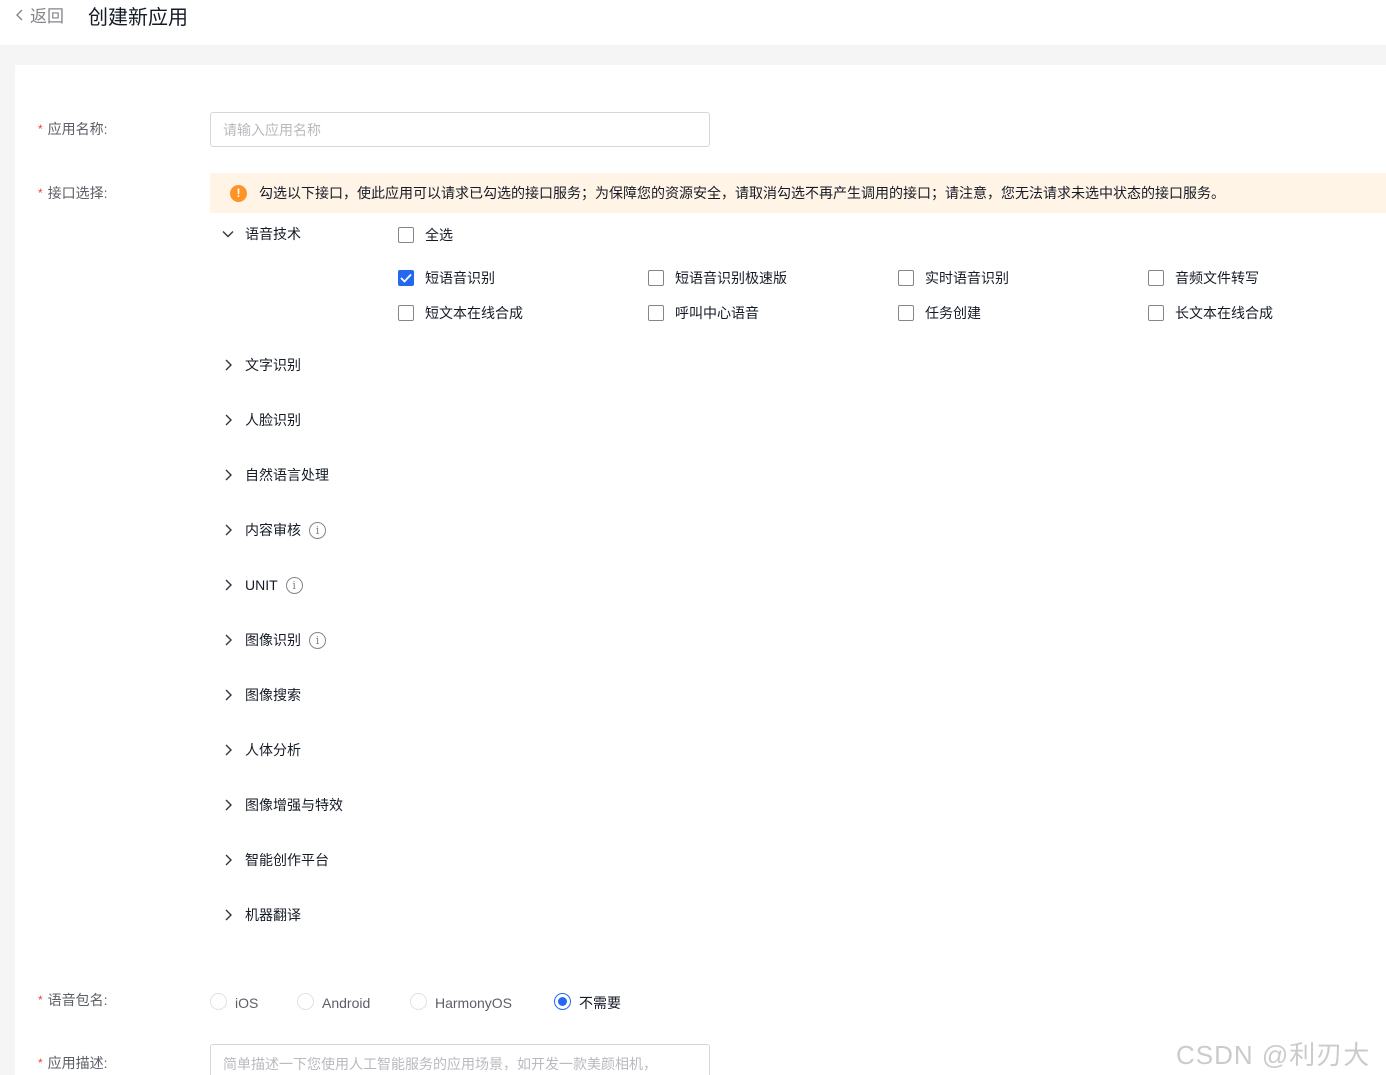 Image resolution: width=1386 pixels, height=1075 pixels. What do you see at coordinates (73, 129) in the screenshot?
I see `app-name-label: * 应用名称:` at bounding box center [73, 129].